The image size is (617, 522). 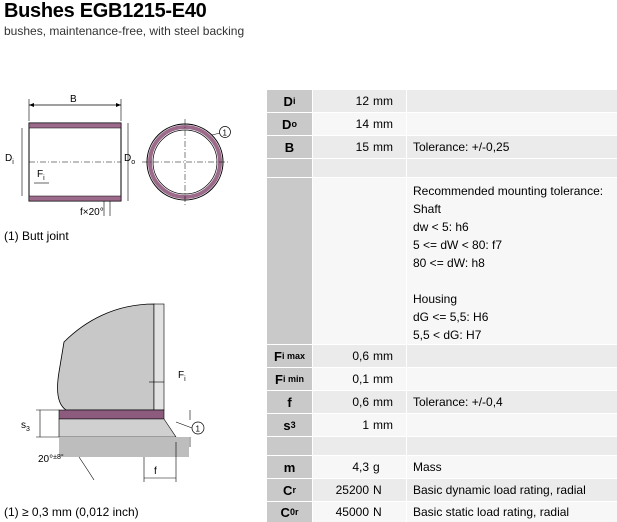 What do you see at coordinates (41, 175) in the screenshot?
I see `dim-fi-label: Fi` at bounding box center [41, 175].